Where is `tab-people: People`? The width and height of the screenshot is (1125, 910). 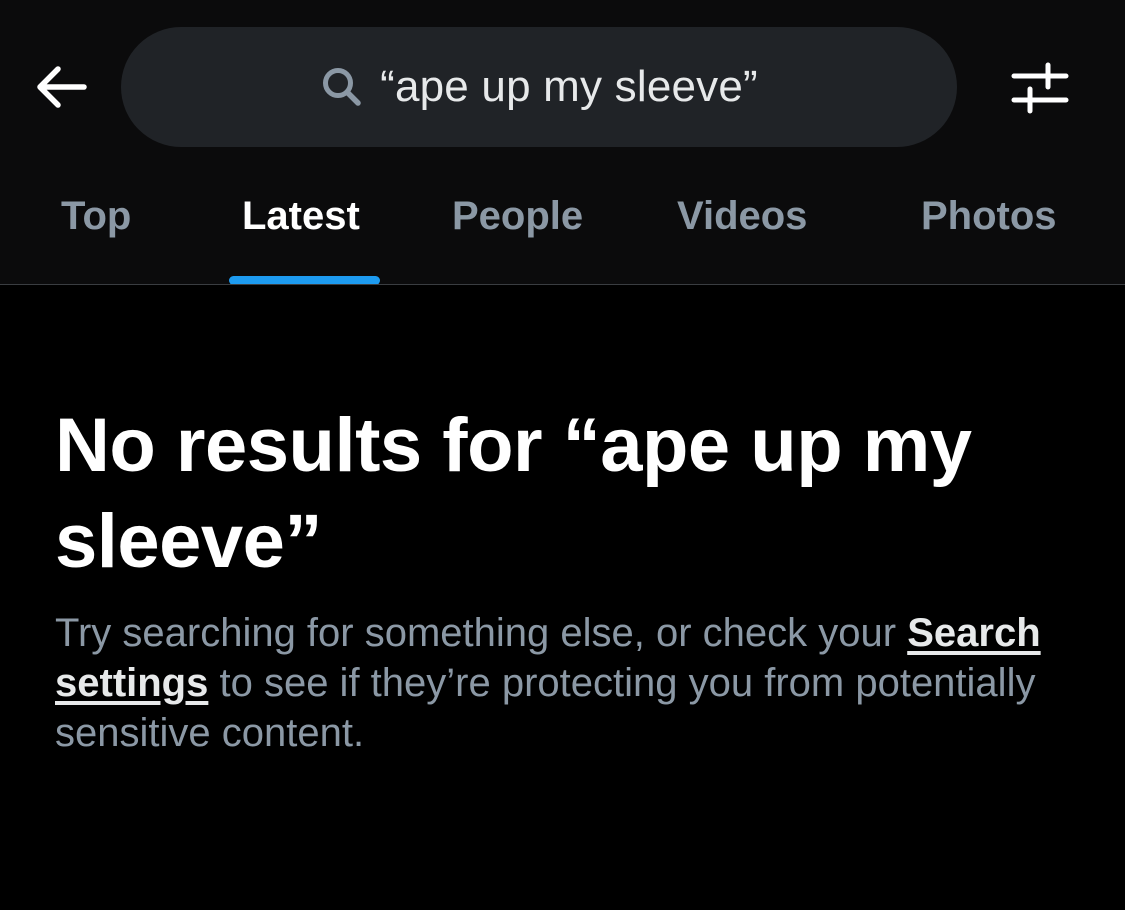
tab-people: People is located at coordinates (517, 216).